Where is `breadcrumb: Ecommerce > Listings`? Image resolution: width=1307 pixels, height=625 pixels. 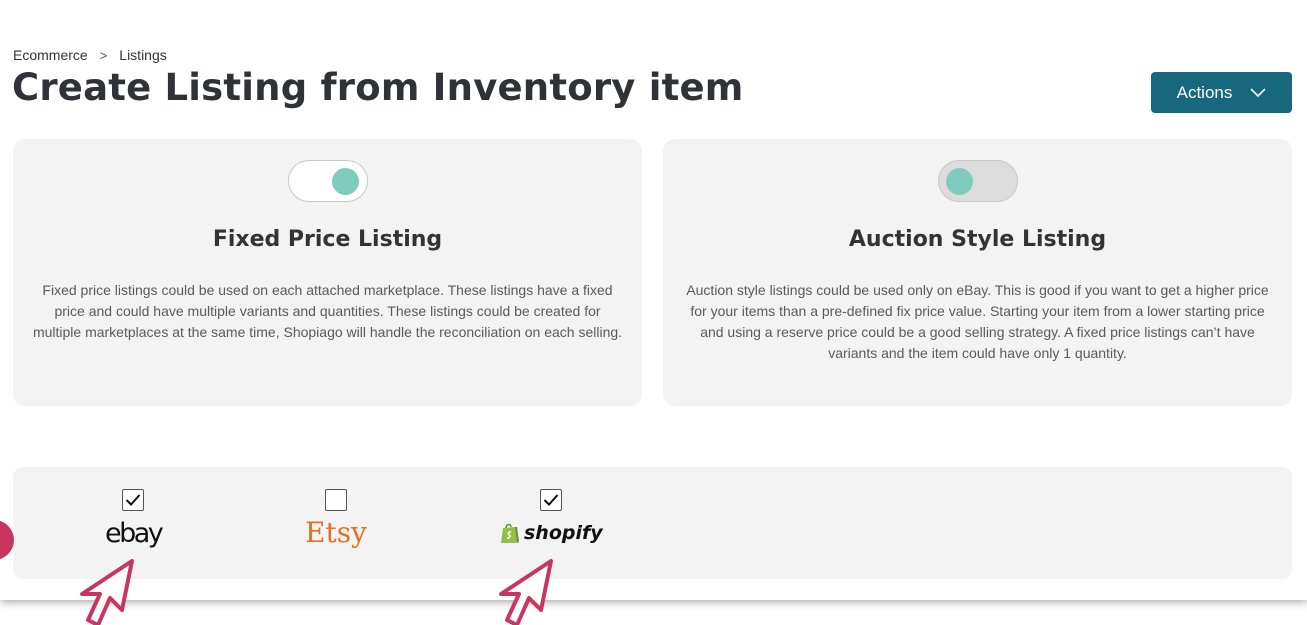 breadcrumb: Ecommerce > Listings is located at coordinates (90, 55).